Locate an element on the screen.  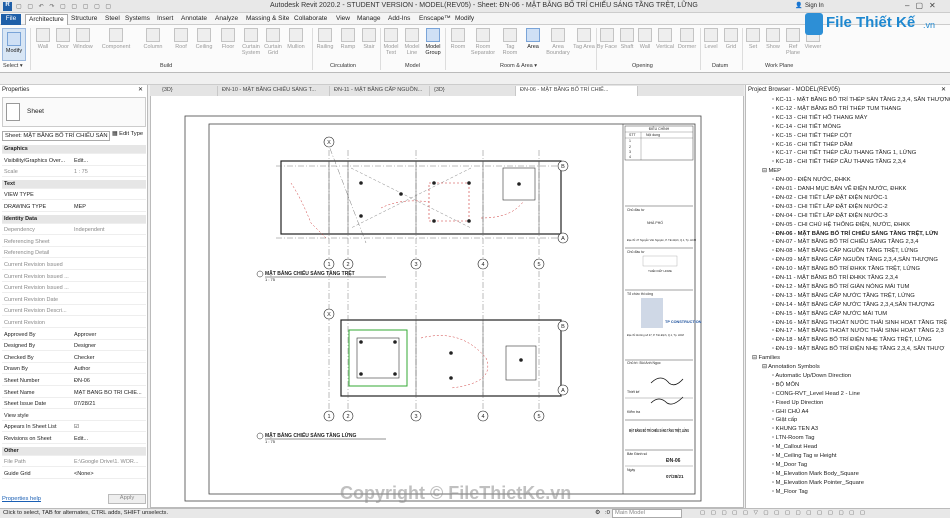
railing-button: Railing is located at coordinates (325, 44).